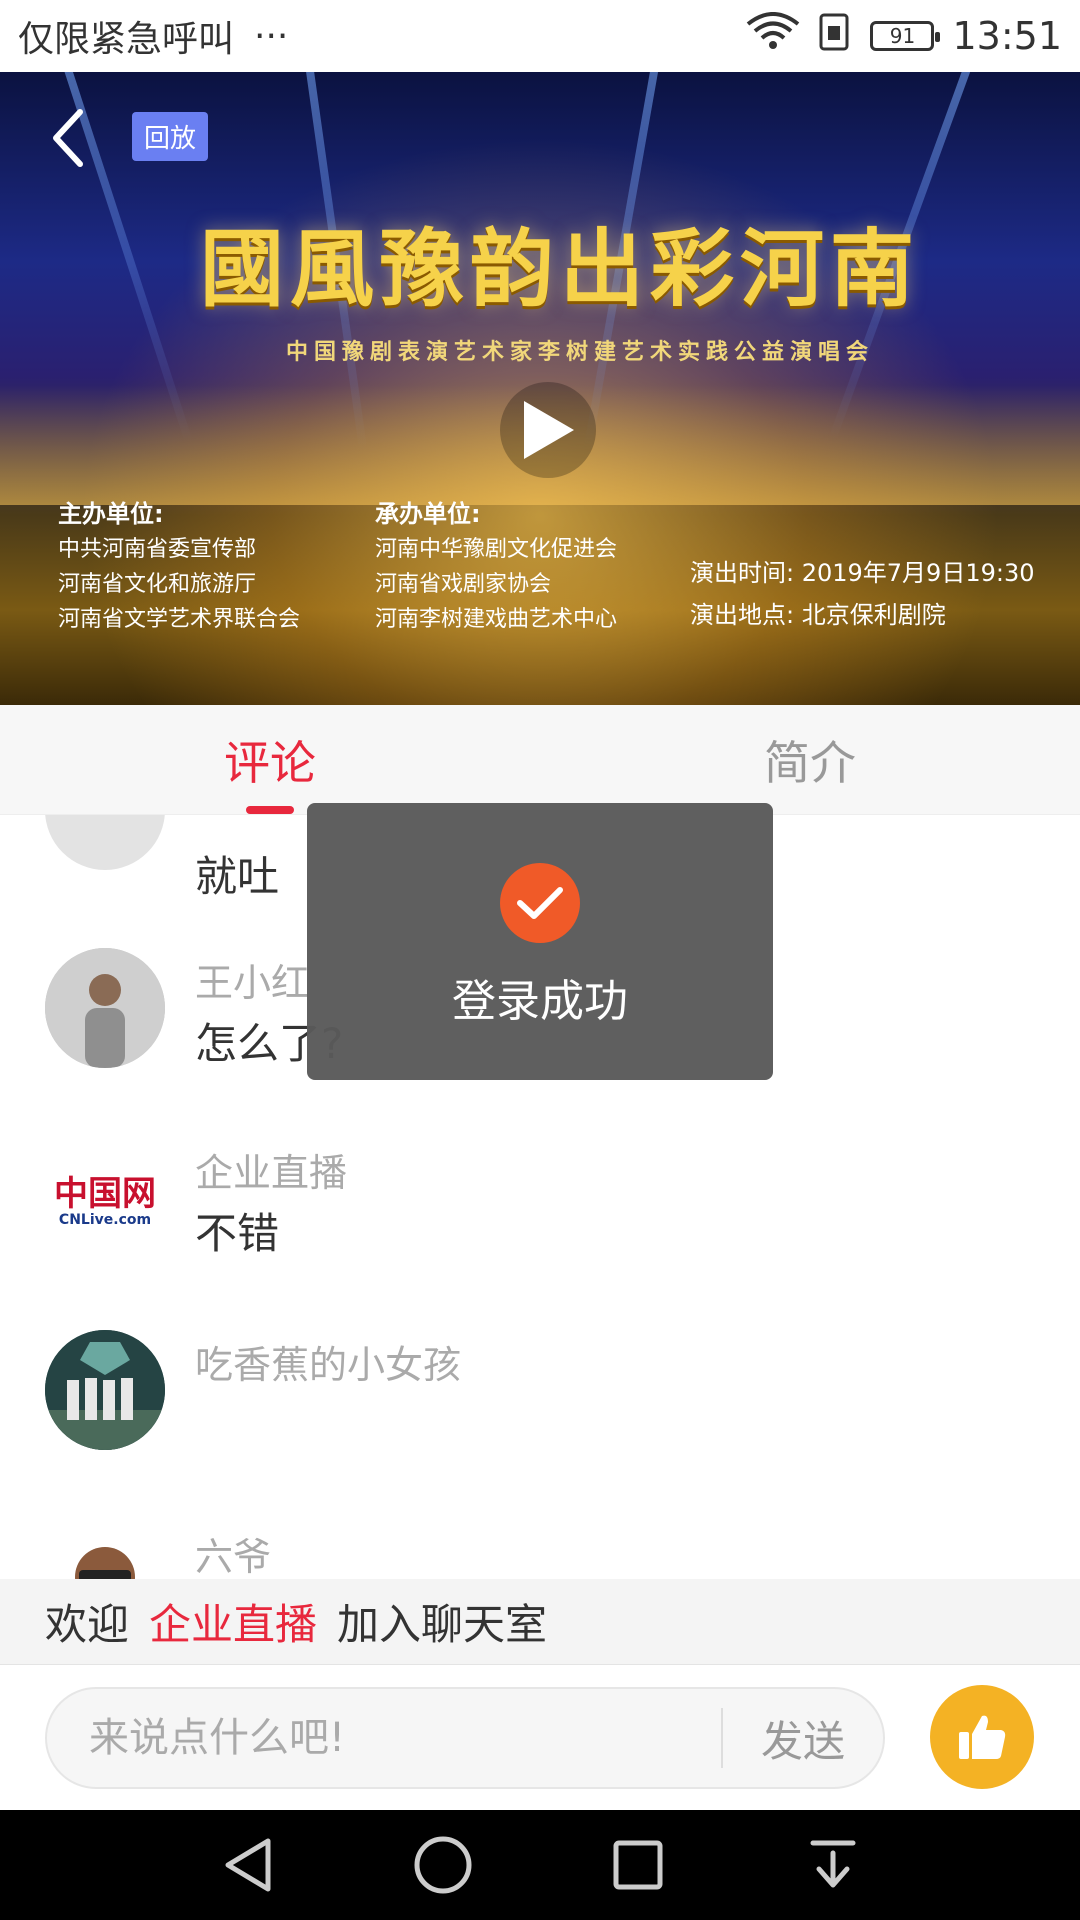 The width and height of the screenshot is (1080, 1920). I want to click on comment-input-area: 发送, so click(540, 1737).